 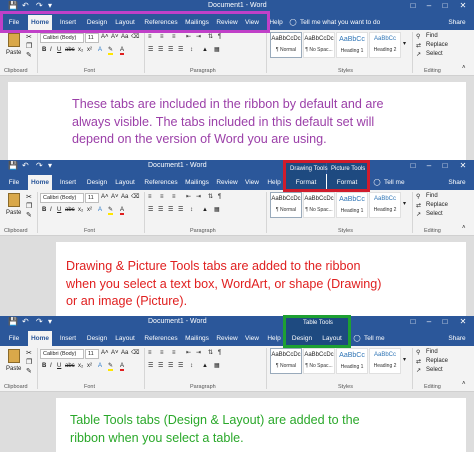 What do you see at coordinates (44, 50) in the screenshot?
I see `bold-button: B` at bounding box center [44, 50].